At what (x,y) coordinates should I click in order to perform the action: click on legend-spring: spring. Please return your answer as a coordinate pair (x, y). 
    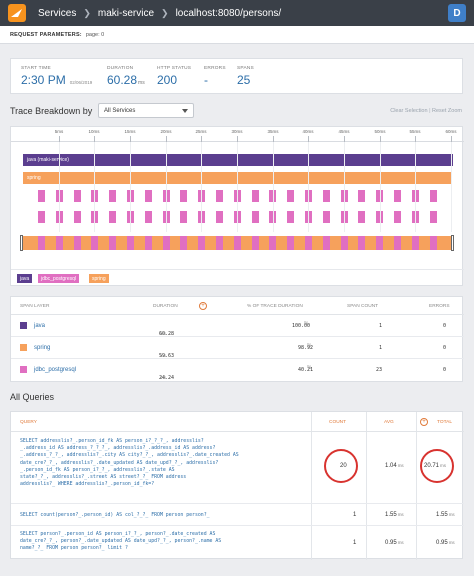
    Looking at the image, I should click on (99, 278).